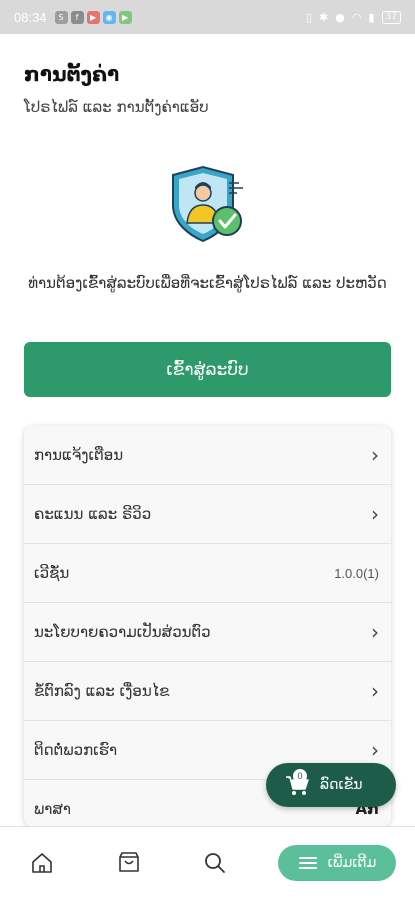  Describe the element at coordinates (356, 573) in the screenshot. I see `version-value: 1.0.0(1)` at that location.